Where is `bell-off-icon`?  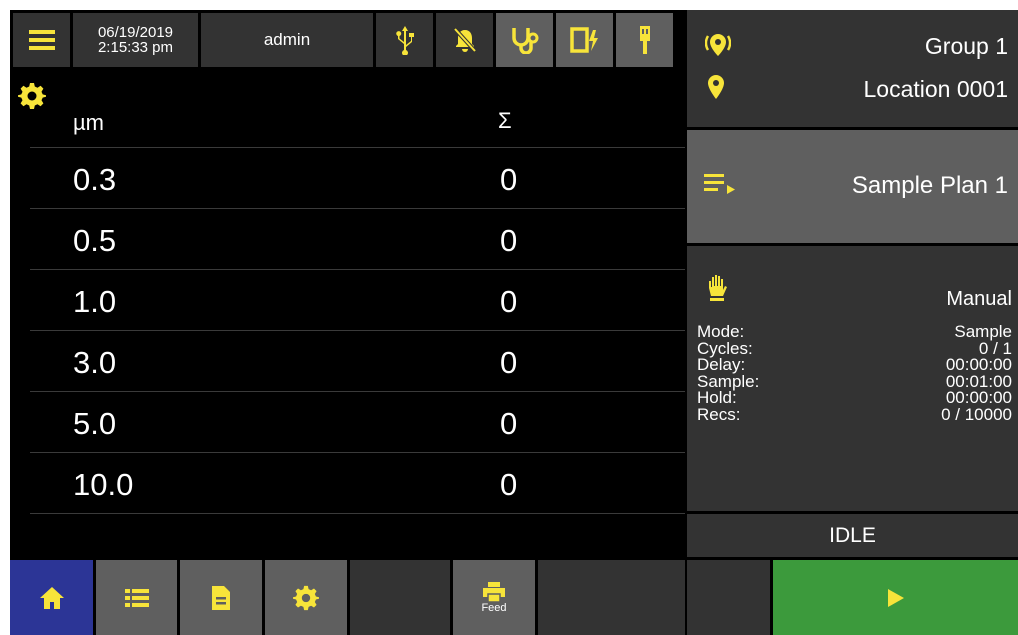
bell-off-icon is located at coordinates (464, 40).